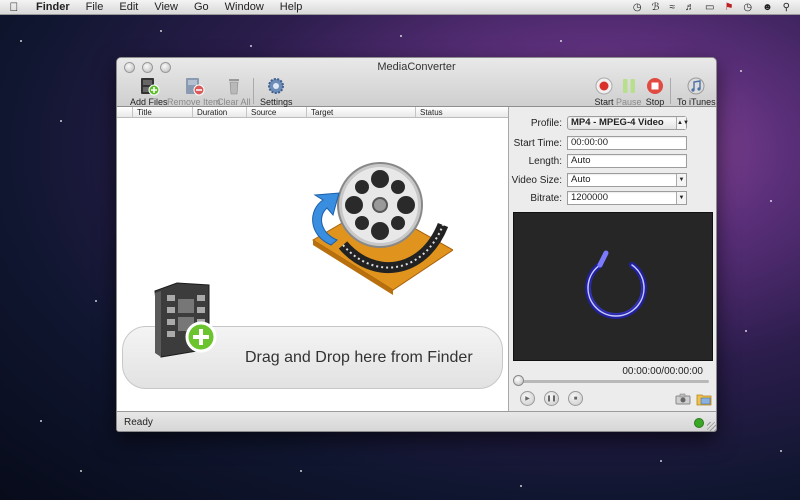 Image resolution: width=800 pixels, height=500 pixels. I want to click on bitrate-label: Bitrate:, so click(546, 198).